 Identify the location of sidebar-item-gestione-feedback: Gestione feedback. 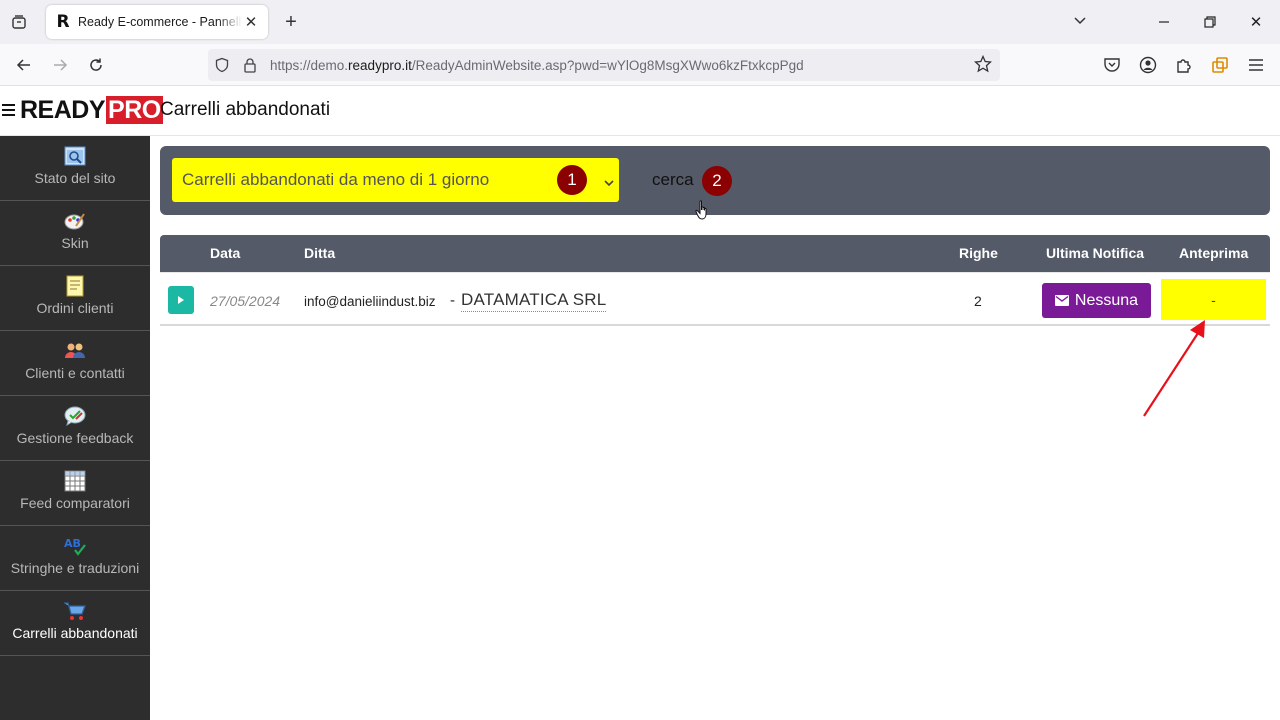
(75, 428).